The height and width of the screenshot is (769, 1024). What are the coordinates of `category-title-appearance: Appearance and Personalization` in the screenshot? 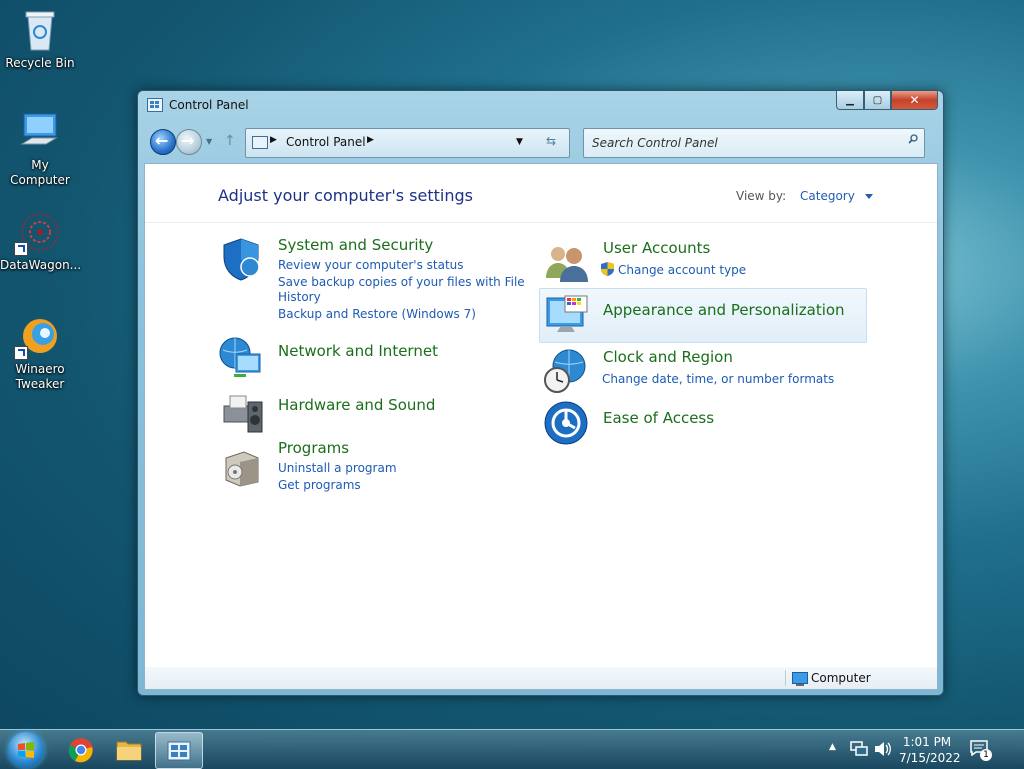 It's located at (724, 310).